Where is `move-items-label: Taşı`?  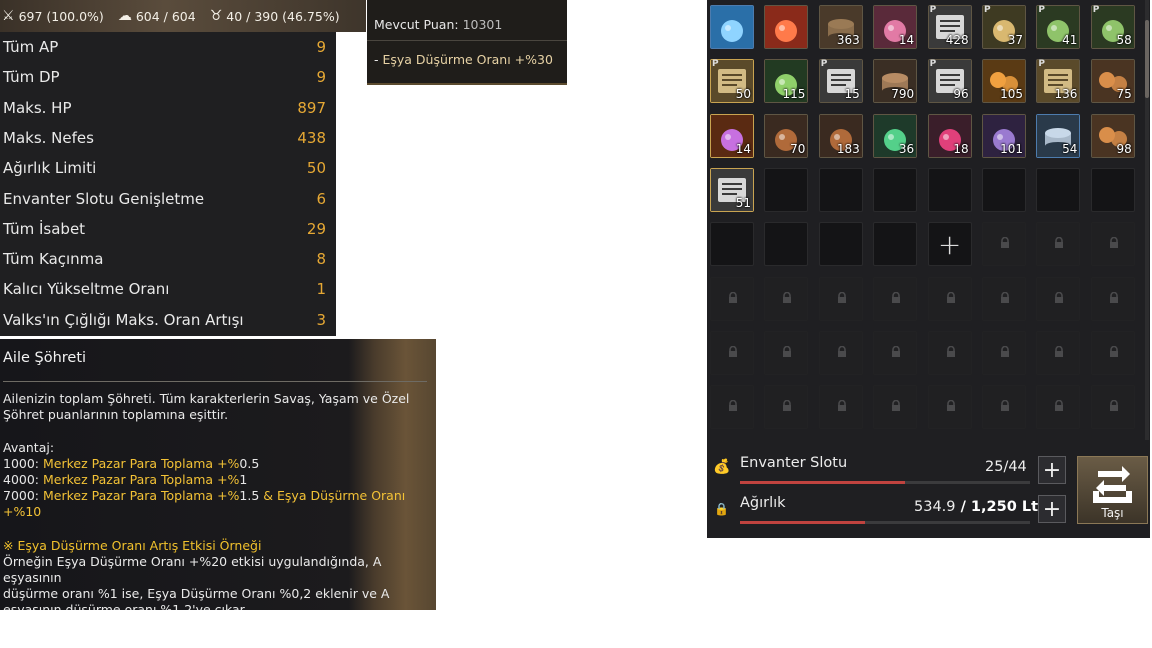 move-items-label: Taşı is located at coordinates (1112, 513).